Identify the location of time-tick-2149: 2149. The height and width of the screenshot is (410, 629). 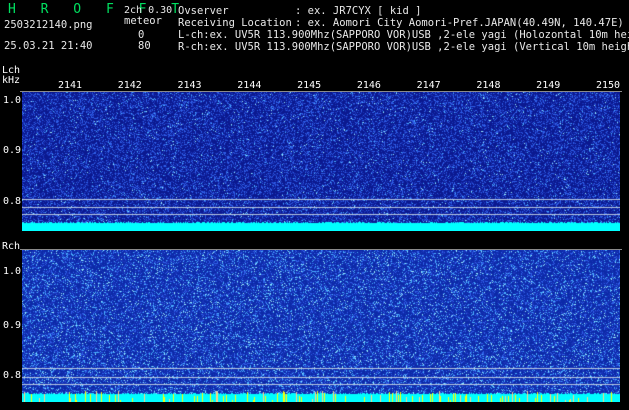
(548, 85).